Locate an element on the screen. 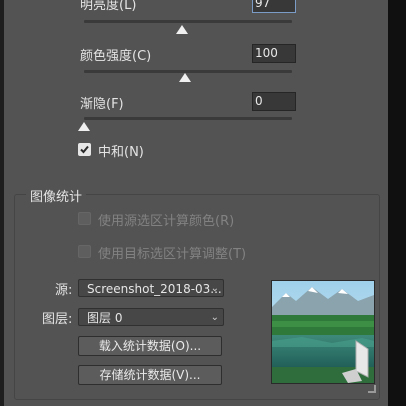  neutralize-checkbox is located at coordinates (84, 149).